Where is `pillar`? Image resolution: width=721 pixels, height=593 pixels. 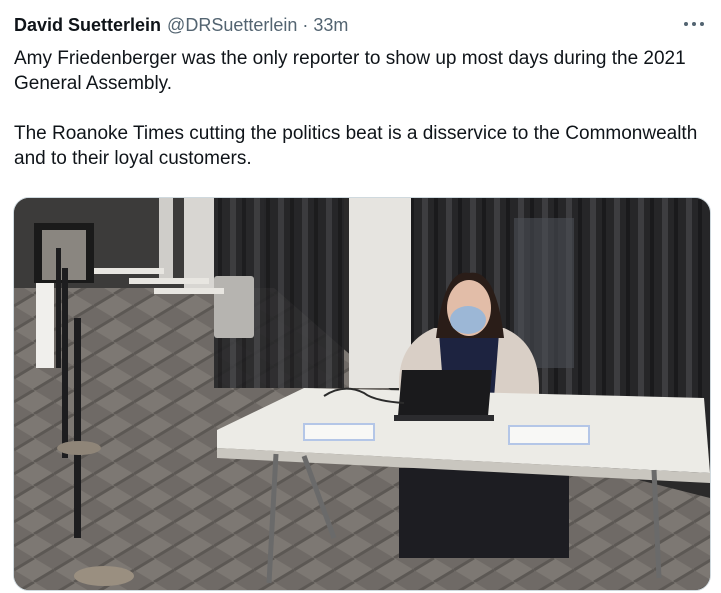
pillar is located at coordinates (380, 293).